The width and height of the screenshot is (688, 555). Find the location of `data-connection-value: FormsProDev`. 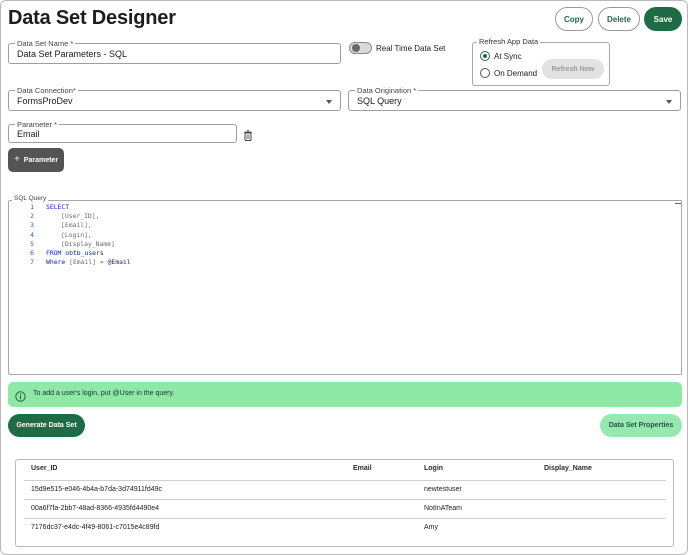

data-connection-value: FormsProDev is located at coordinates (45, 101).